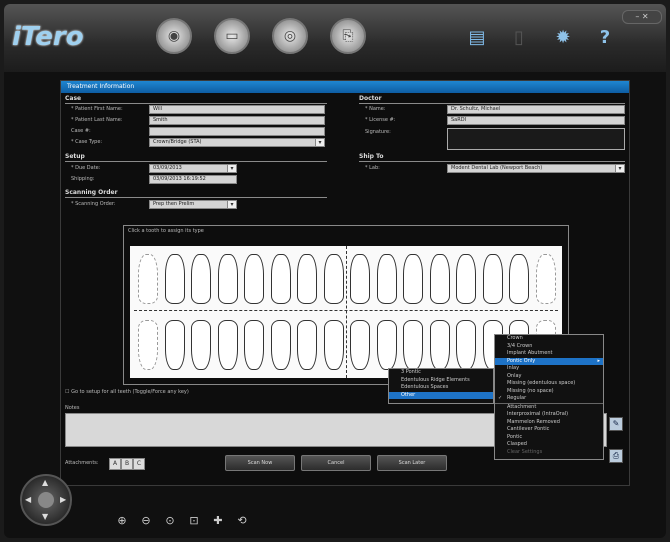 Image resolution: width=670 pixels, height=542 pixels. What do you see at coordinates (260, 463) in the screenshot?
I see `scan-now-button: Scan Now` at bounding box center [260, 463].